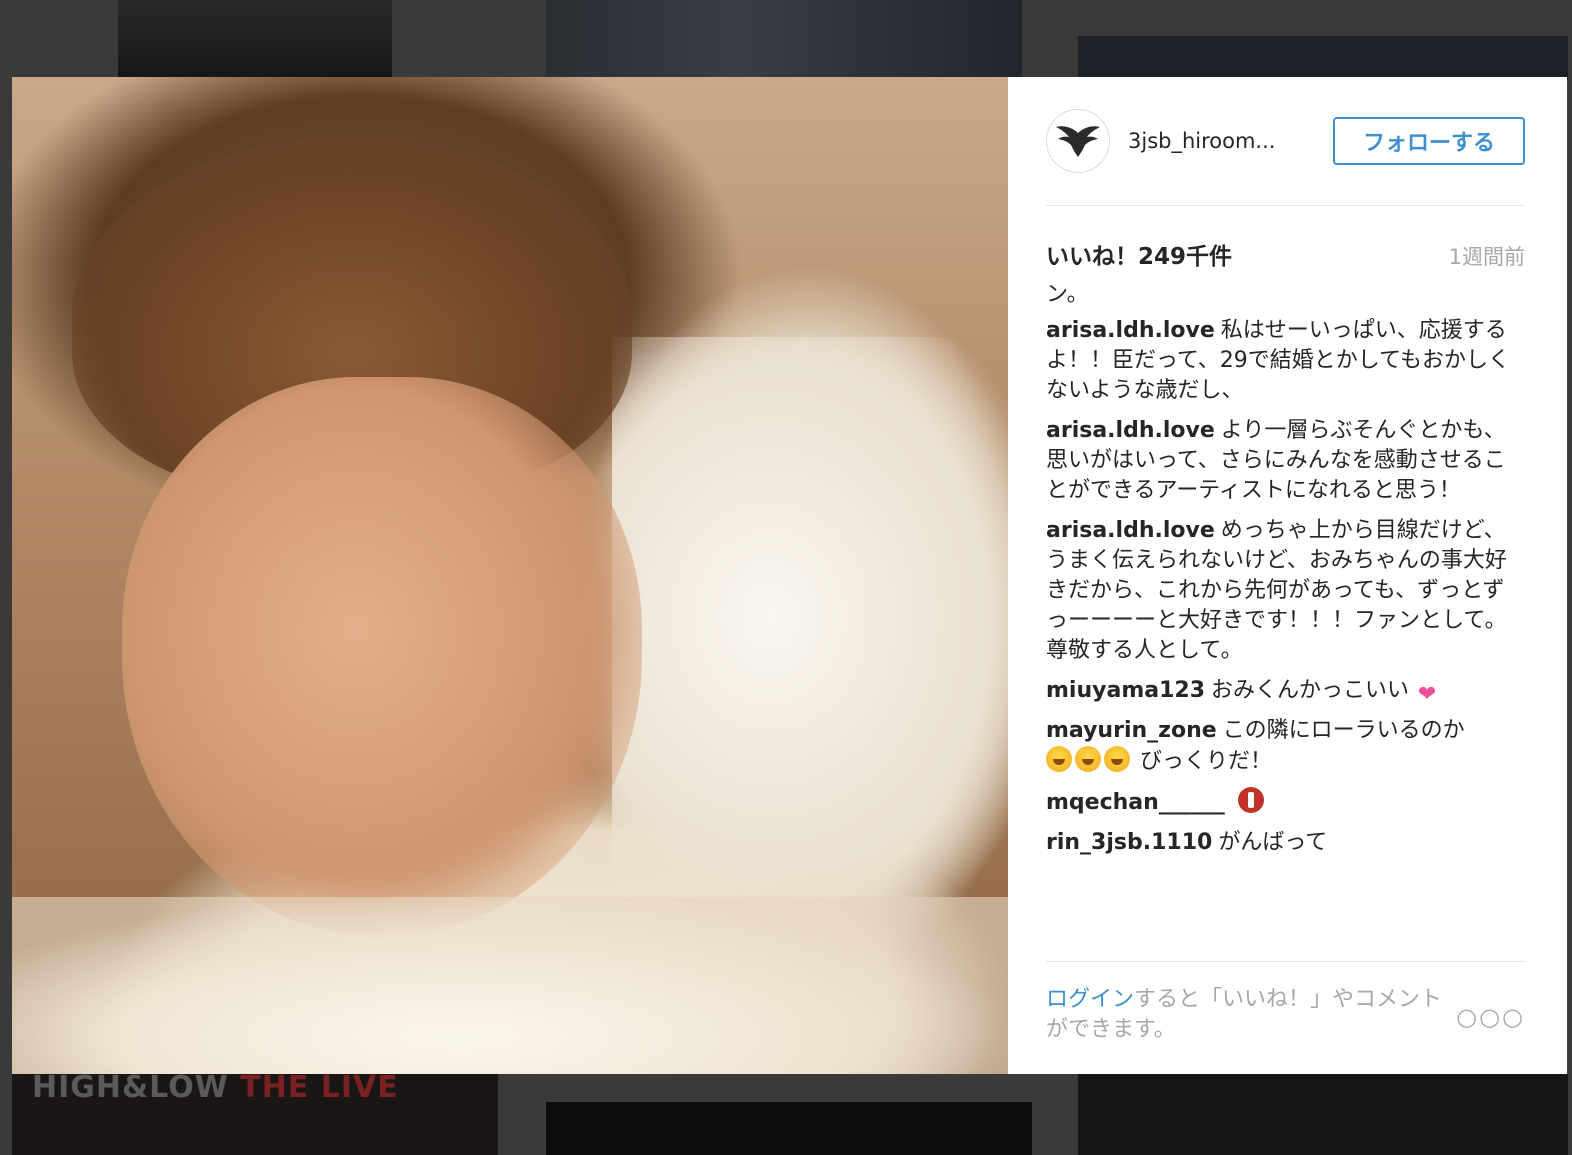  What do you see at coordinates (1343, 730) in the screenshot?
I see `comment-text: この隣にローラいるのか` at bounding box center [1343, 730].